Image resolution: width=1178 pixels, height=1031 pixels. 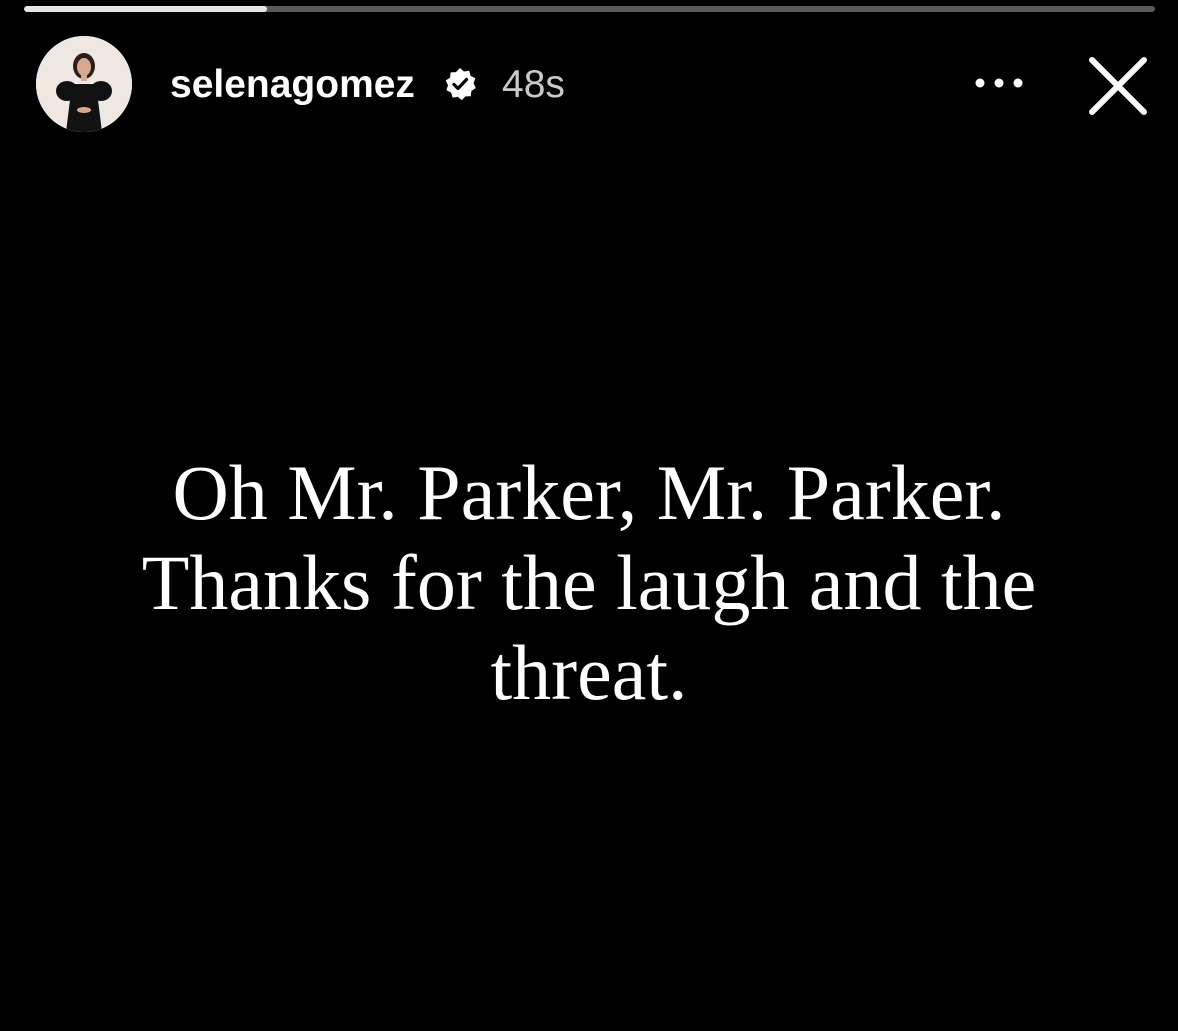 What do you see at coordinates (460, 84) in the screenshot?
I see `verified-badge-icon` at bounding box center [460, 84].